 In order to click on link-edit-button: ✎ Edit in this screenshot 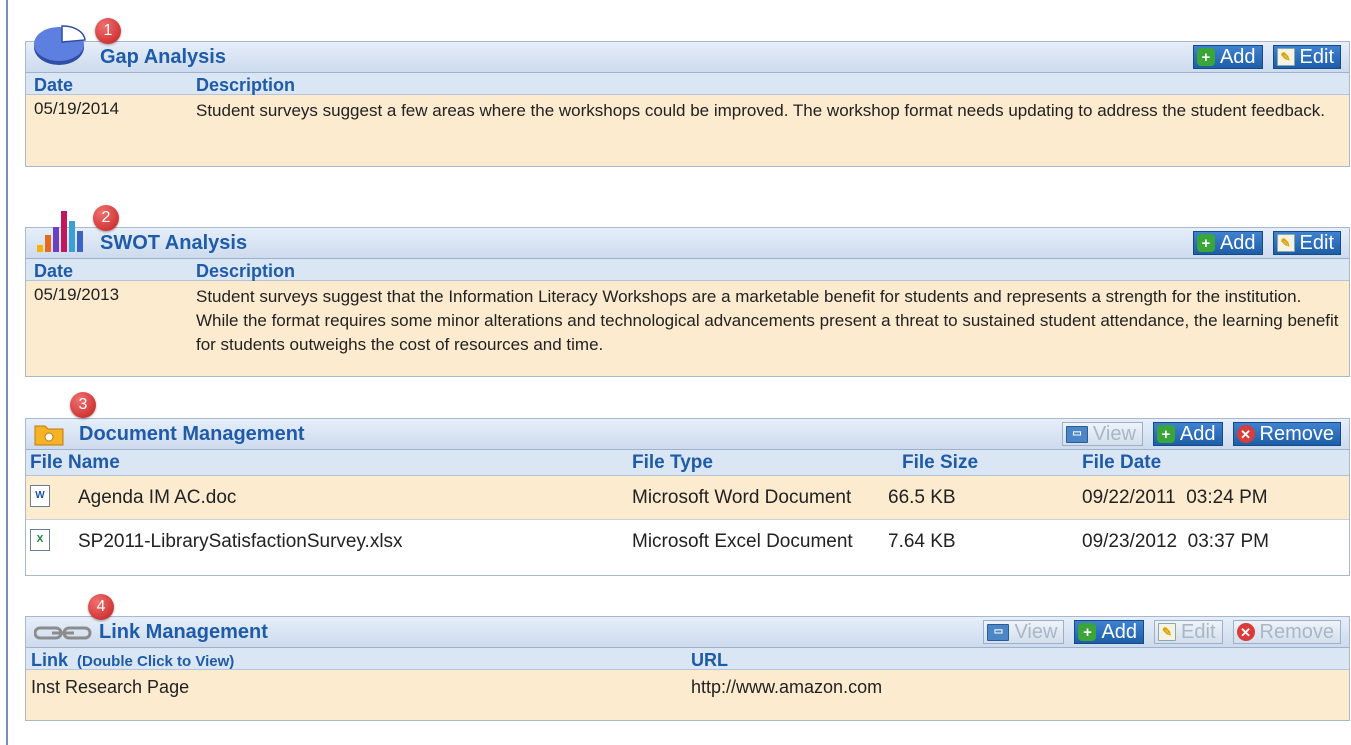, I will do `click(1188, 632)`.